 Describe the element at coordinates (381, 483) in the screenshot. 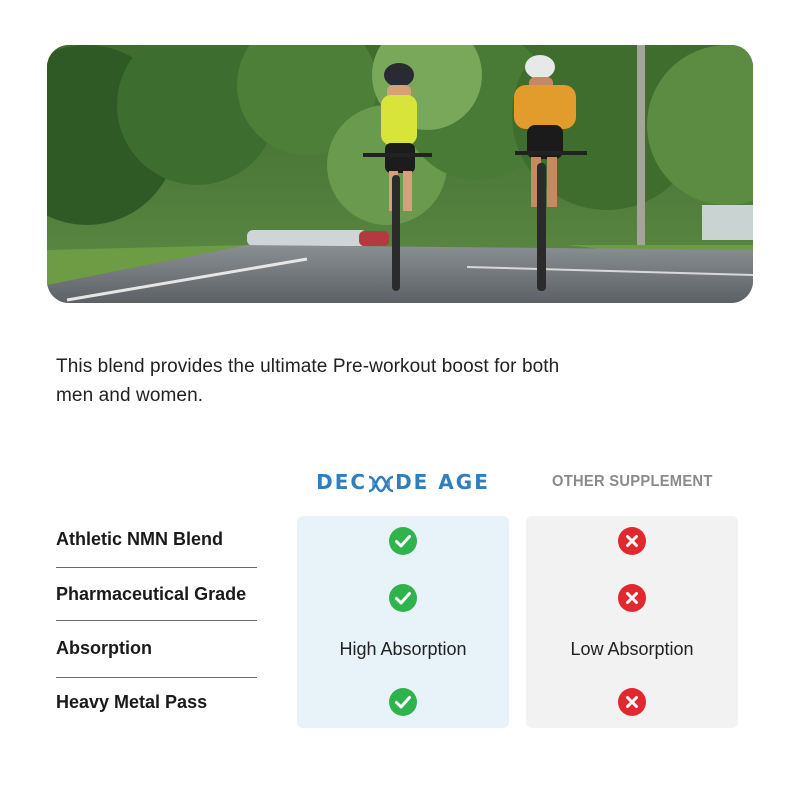

I see `dna-helix-icon` at that location.